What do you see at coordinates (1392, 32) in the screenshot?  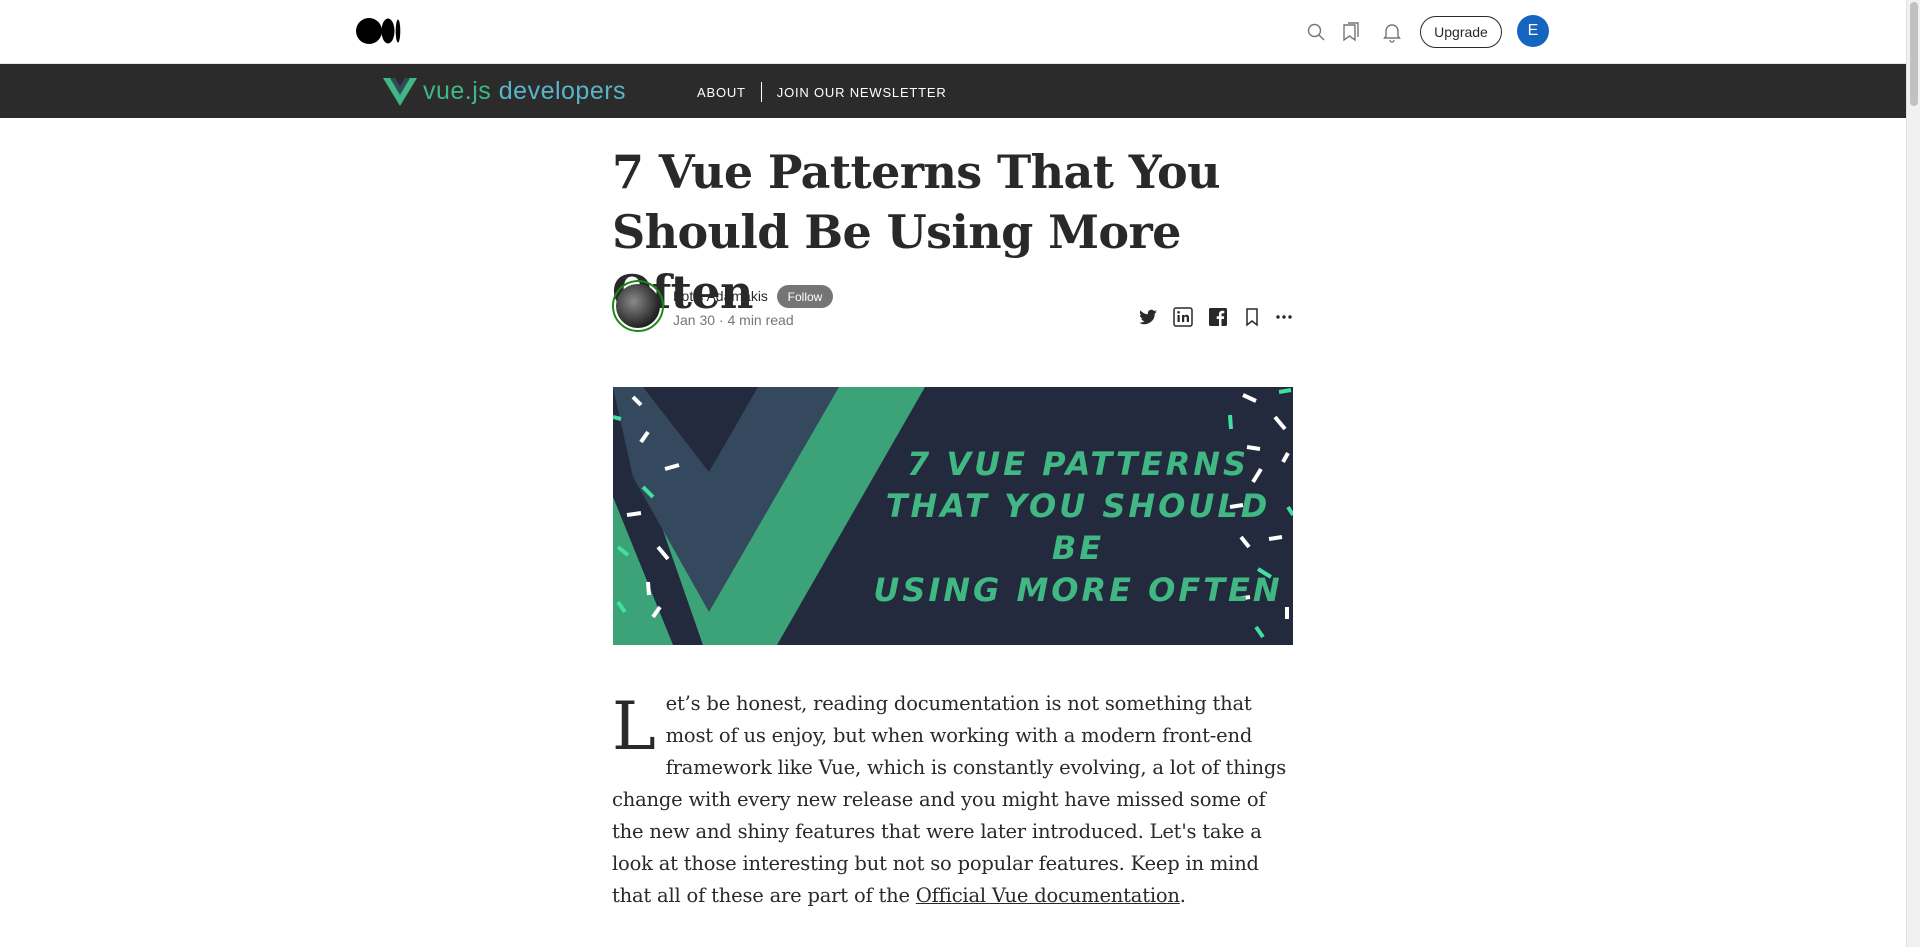 I see `notifications-icon` at bounding box center [1392, 32].